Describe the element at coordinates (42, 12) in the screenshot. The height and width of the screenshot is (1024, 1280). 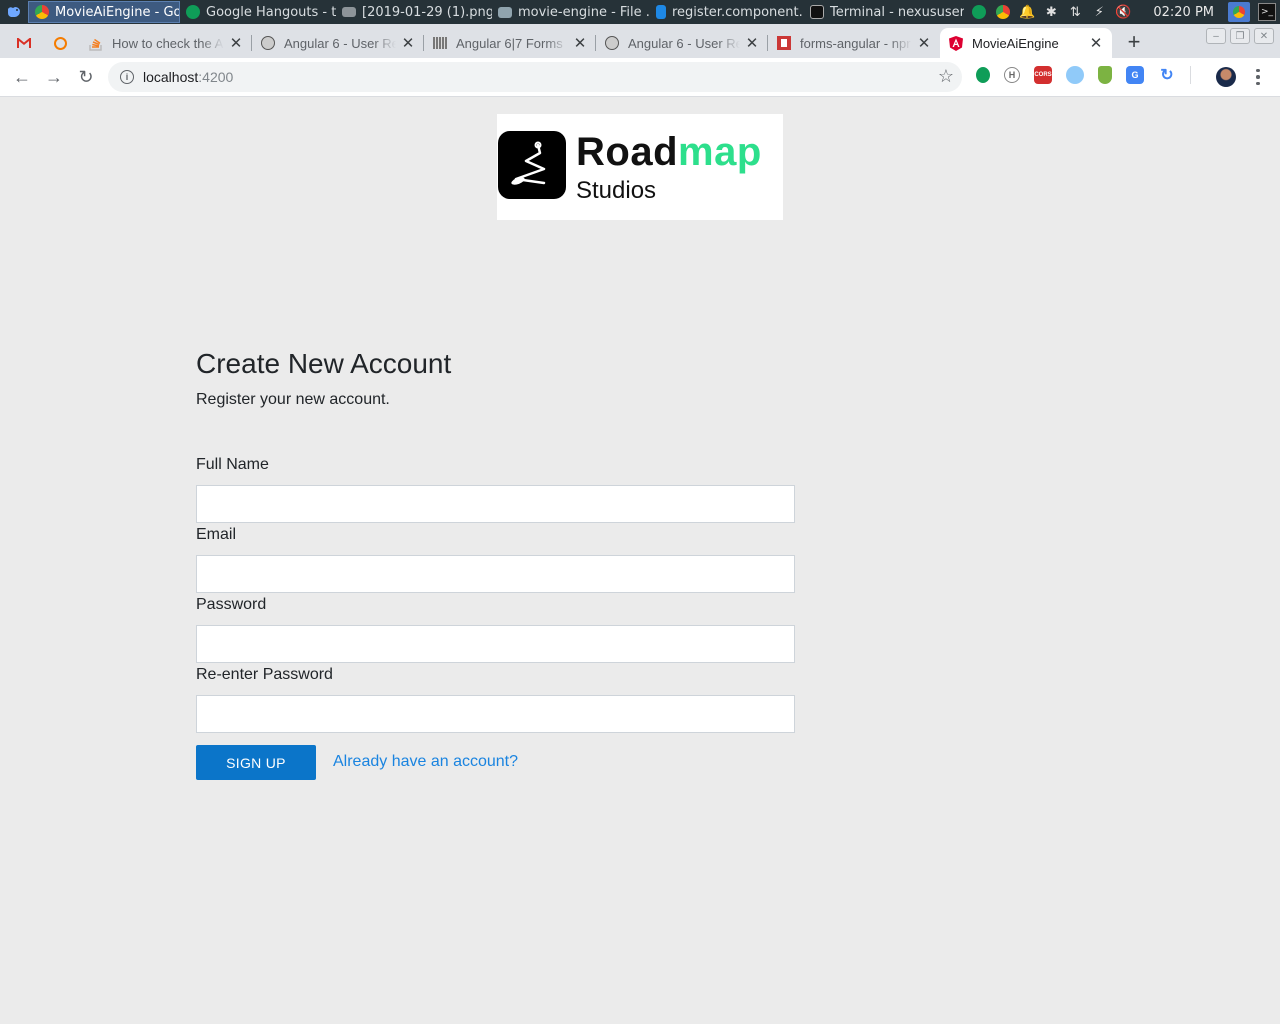
I see `chrome-icon` at that location.